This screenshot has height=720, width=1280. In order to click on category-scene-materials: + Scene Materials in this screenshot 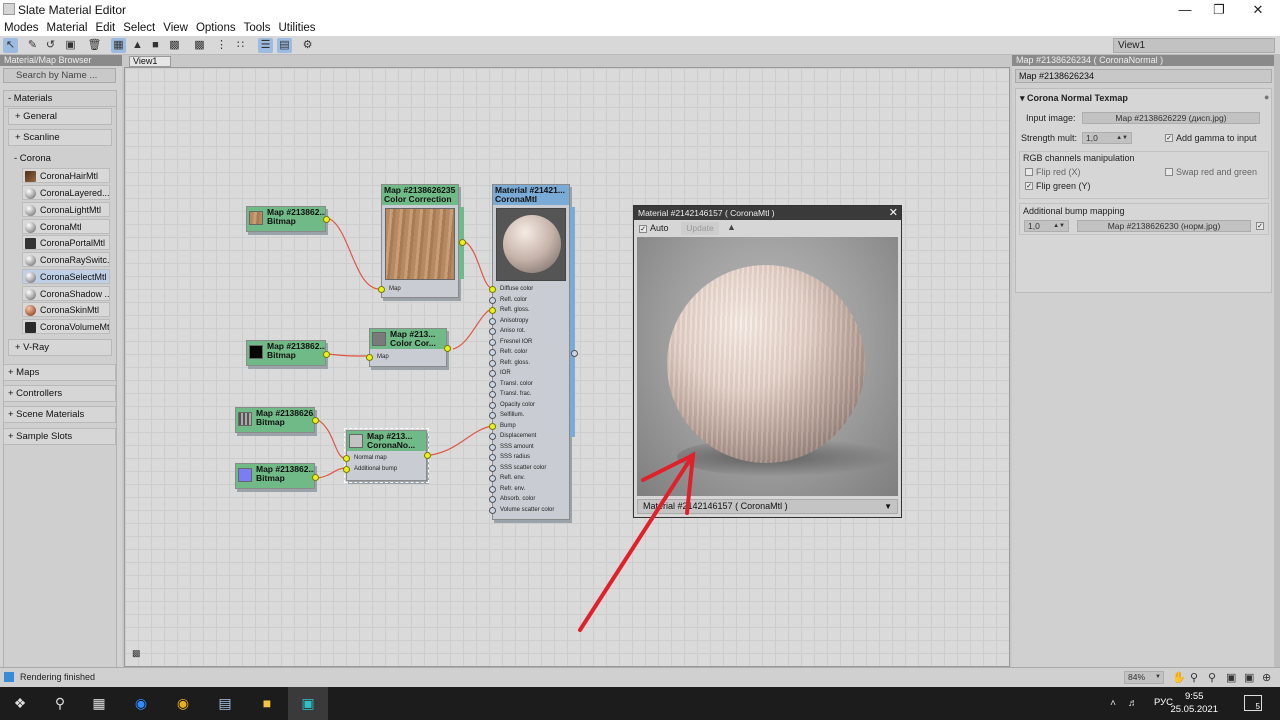, I will do `click(59, 414)`.